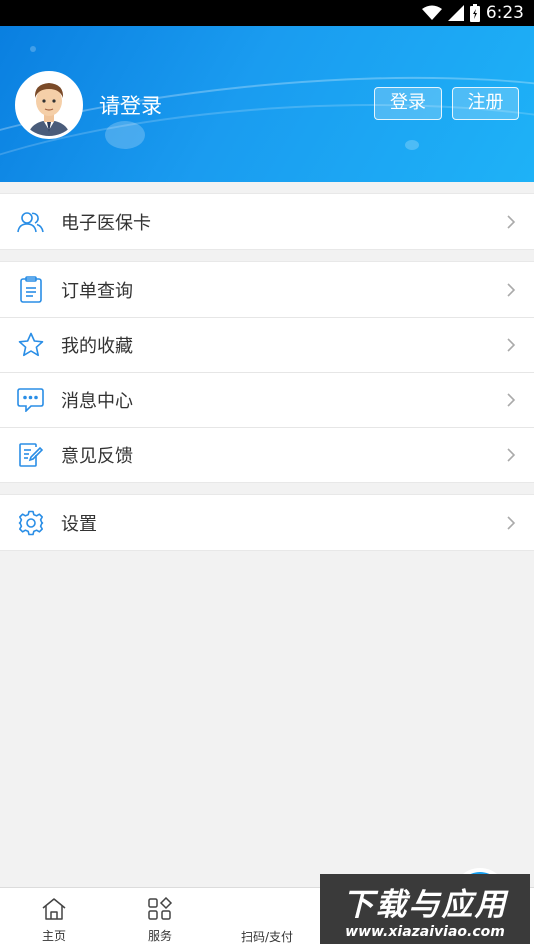 This screenshot has height=950, width=534. Describe the element at coordinates (267, 399) in the screenshot. I see `menu-item-messages: 消息中心` at that location.